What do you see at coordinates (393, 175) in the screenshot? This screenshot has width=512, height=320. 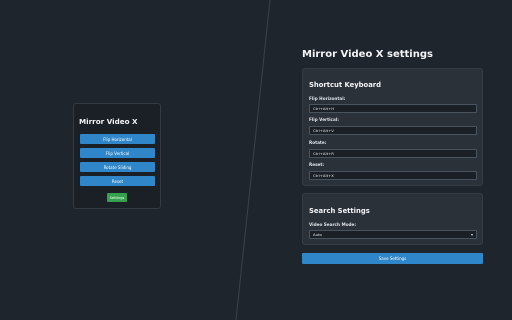 I see `reset-input: Ctrl+Alt+X` at bounding box center [393, 175].